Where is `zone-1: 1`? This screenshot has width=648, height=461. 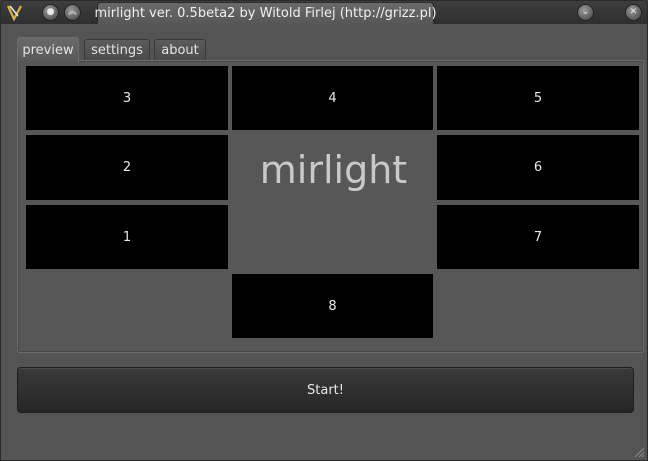 zone-1: 1 is located at coordinates (127, 237).